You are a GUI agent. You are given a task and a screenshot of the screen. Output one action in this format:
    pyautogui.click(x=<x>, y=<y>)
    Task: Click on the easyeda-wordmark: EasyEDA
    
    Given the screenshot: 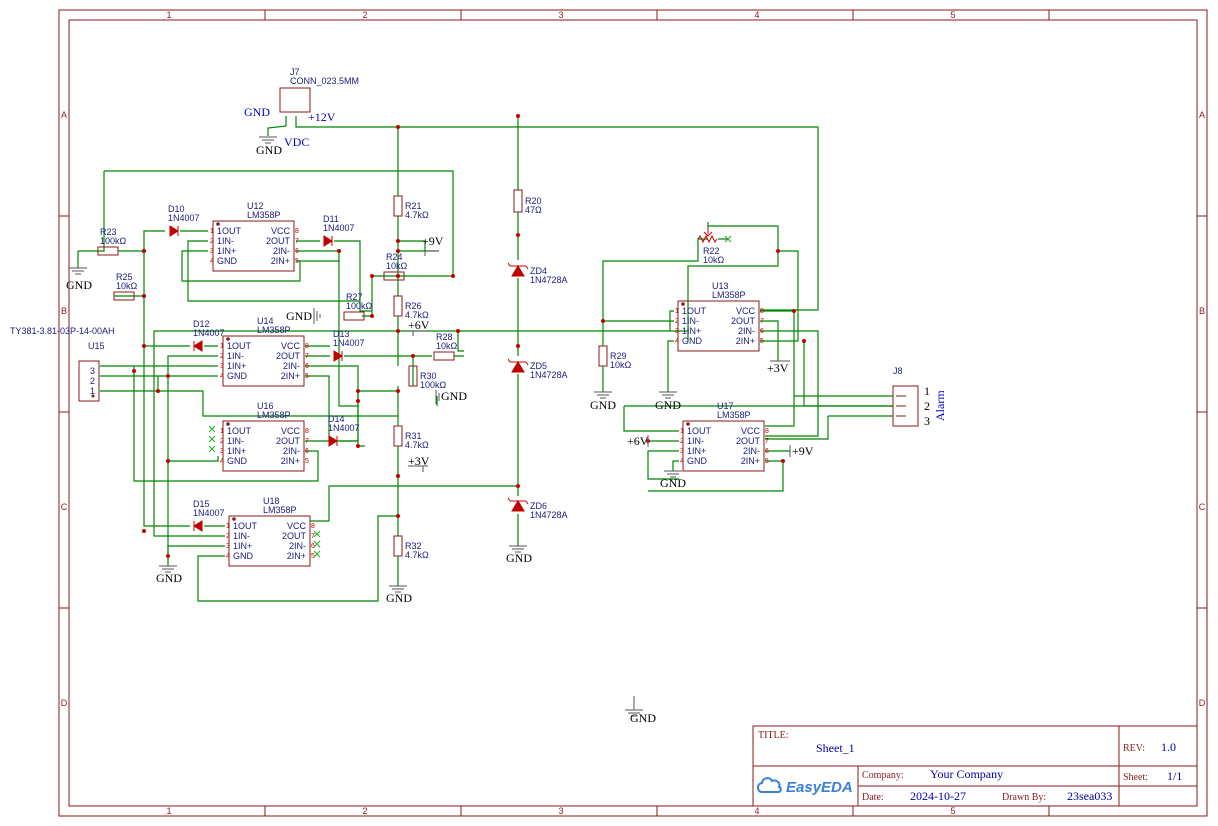 What is the action you would take?
    pyautogui.click(x=819, y=787)
    